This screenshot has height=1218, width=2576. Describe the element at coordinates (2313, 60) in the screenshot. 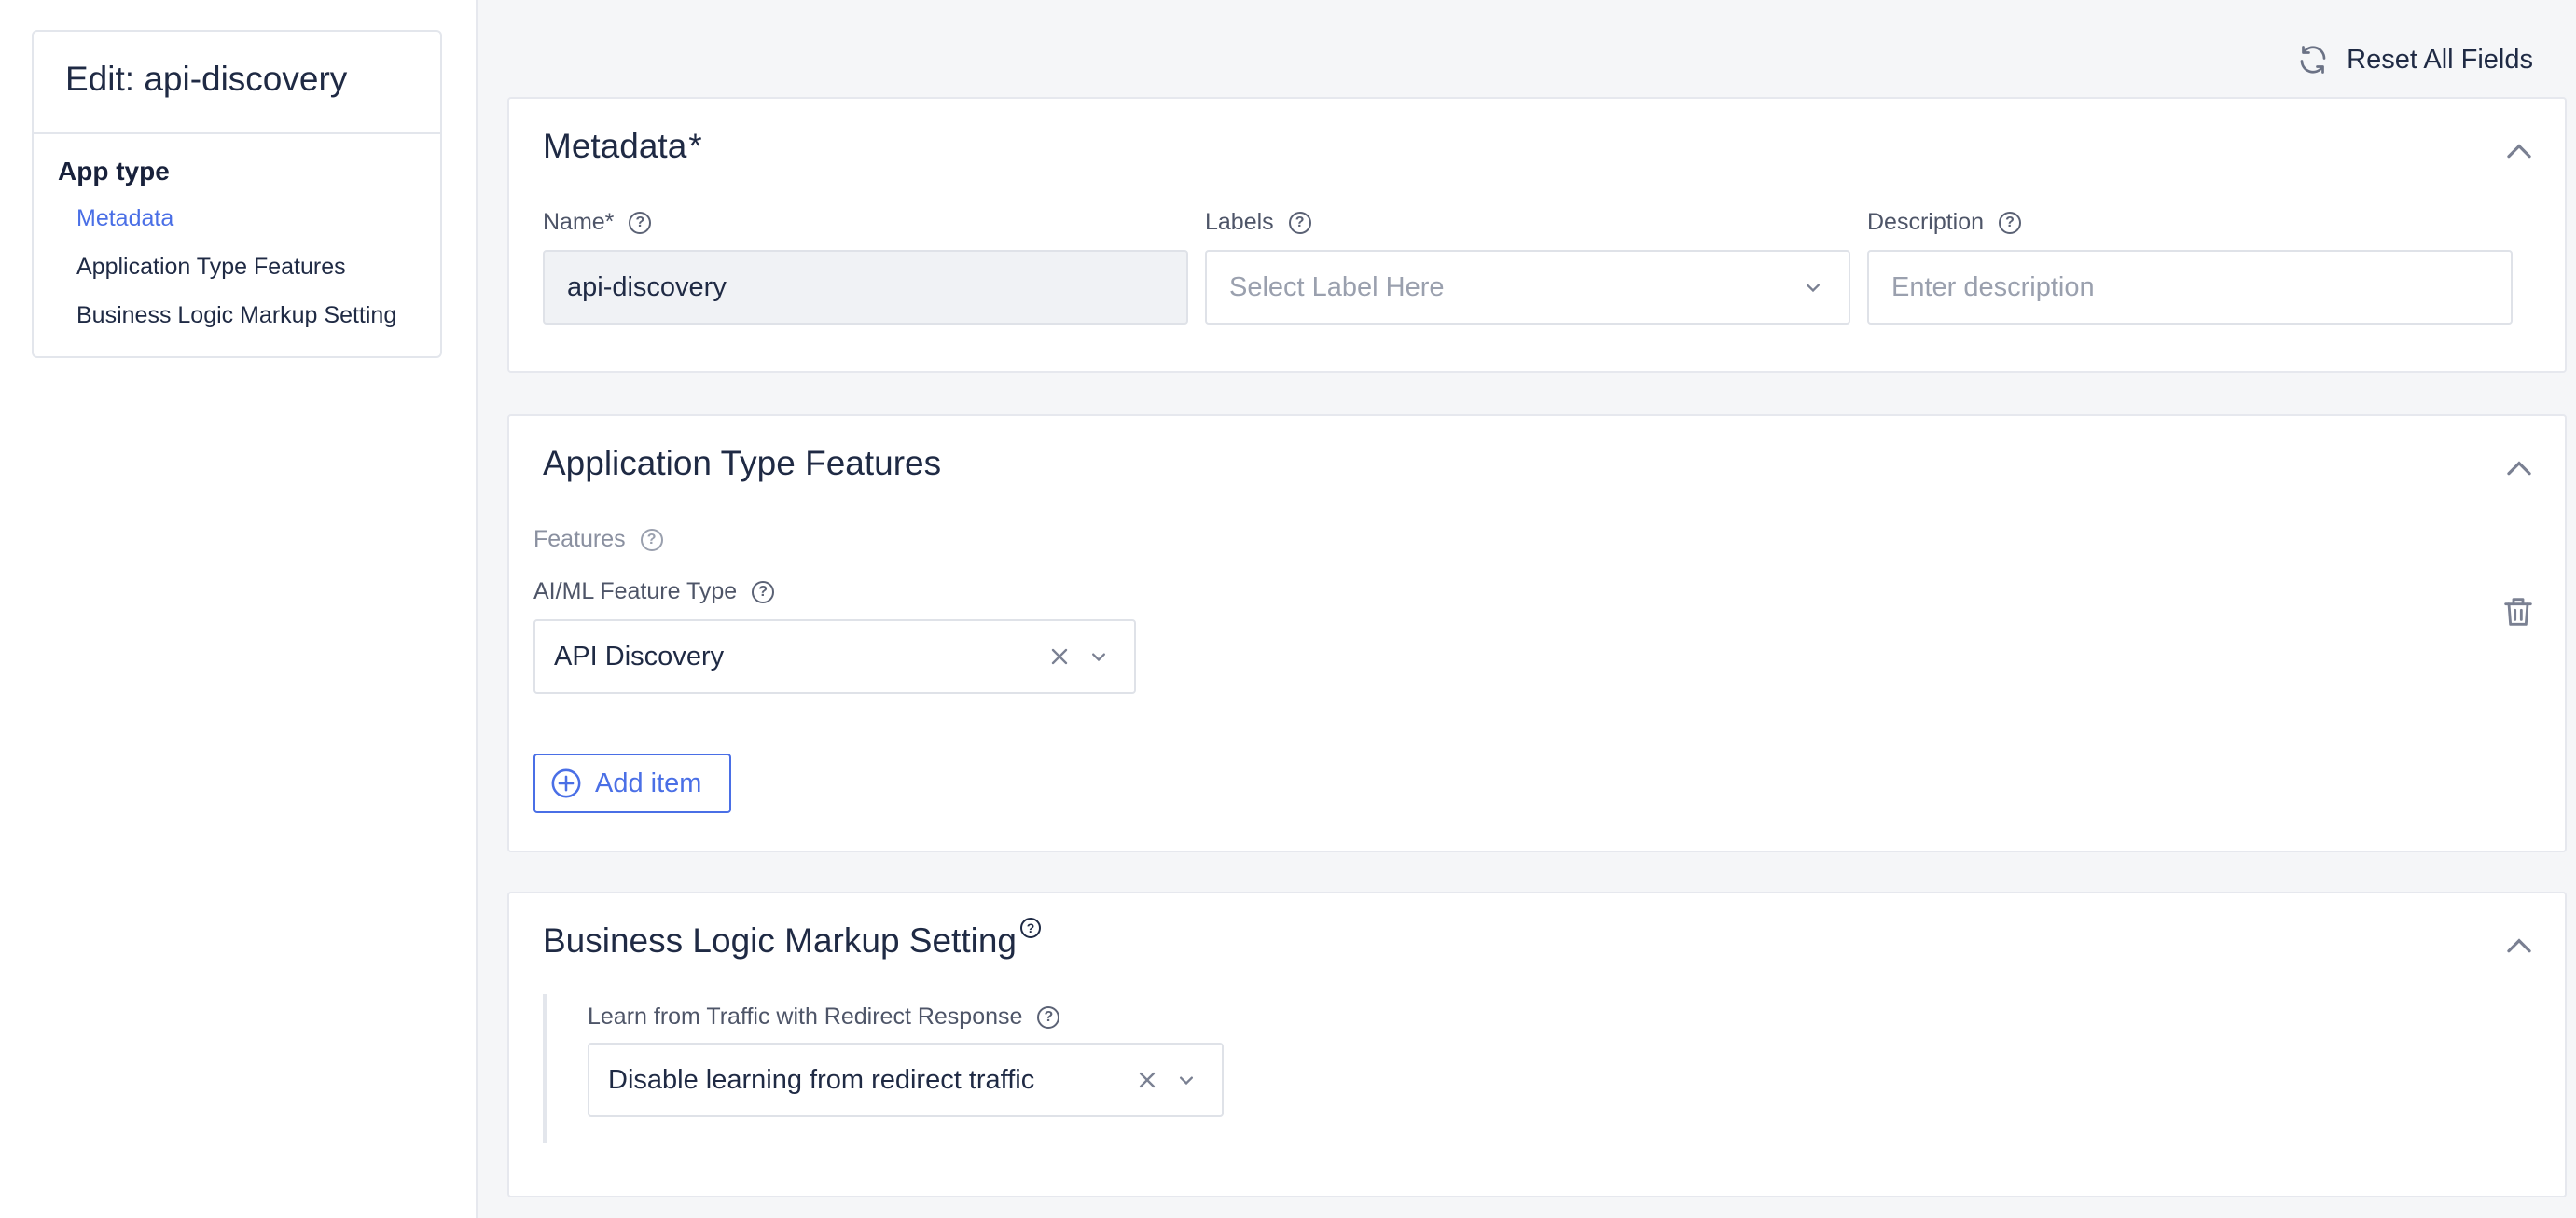

I see `refresh-icon` at that location.